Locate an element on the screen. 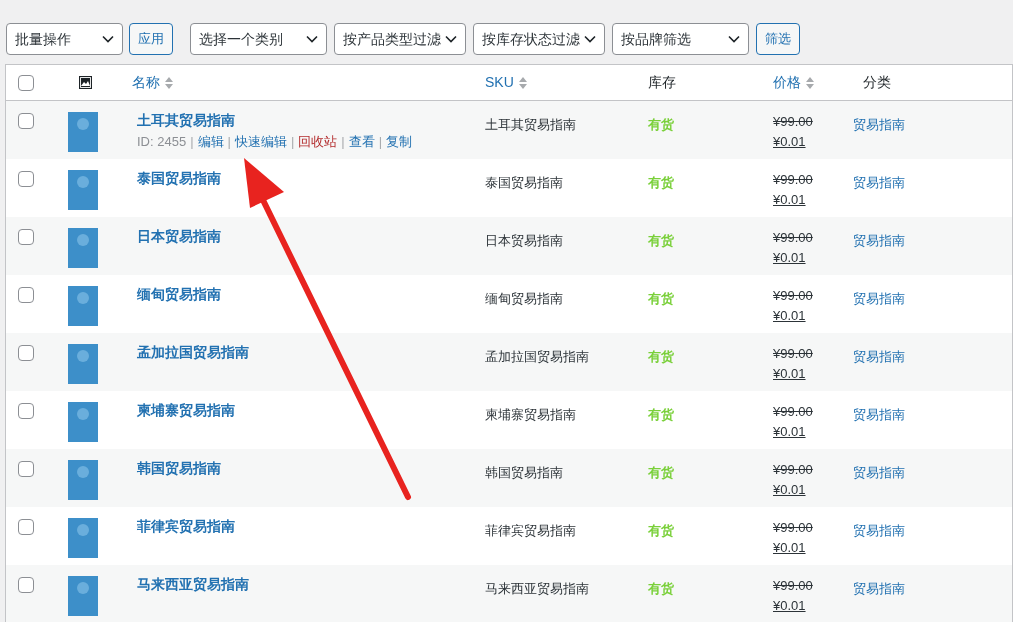 Image resolution: width=1013 pixels, height=622 pixels. column-header-link: 名称 is located at coordinates (146, 82).